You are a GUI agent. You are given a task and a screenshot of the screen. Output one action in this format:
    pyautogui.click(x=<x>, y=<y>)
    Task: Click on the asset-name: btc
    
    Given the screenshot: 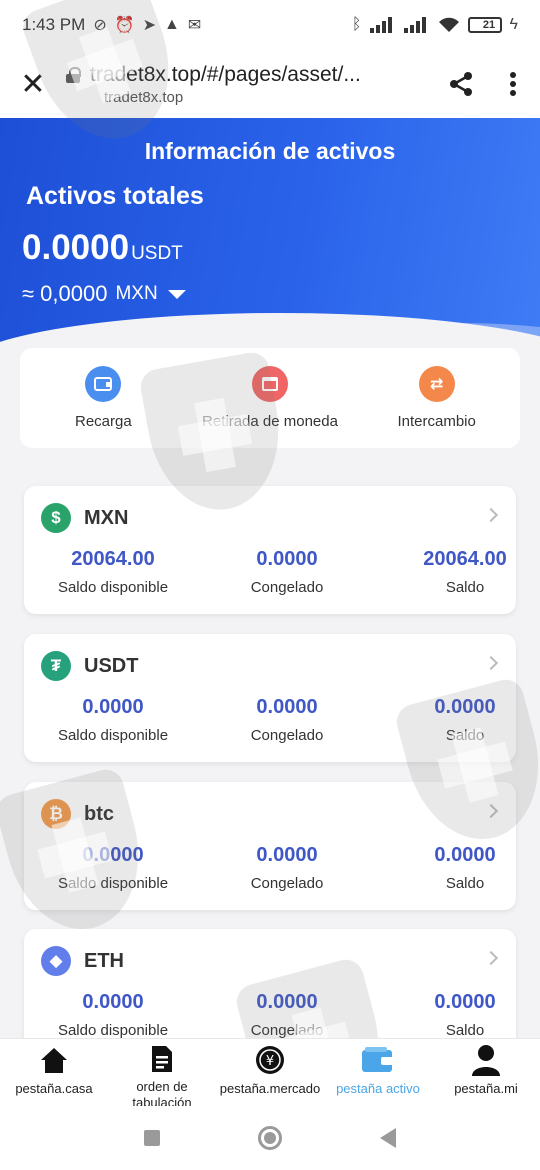 What is the action you would take?
    pyautogui.click(x=99, y=813)
    